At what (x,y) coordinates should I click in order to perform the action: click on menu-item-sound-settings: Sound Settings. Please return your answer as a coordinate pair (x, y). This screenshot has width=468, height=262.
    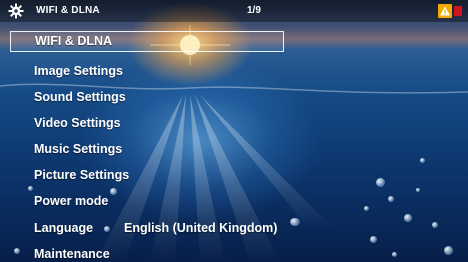
    Looking at the image, I should click on (80, 97).